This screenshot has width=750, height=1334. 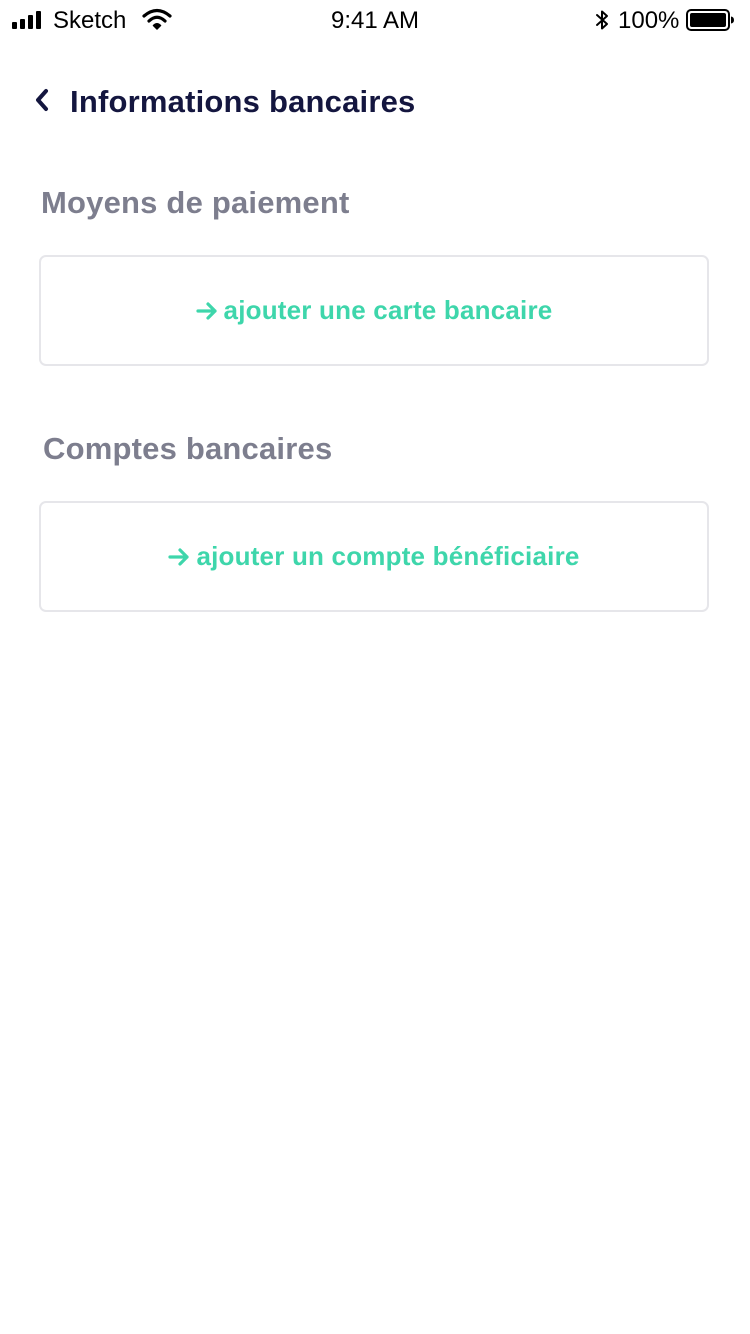 What do you see at coordinates (243, 101) in the screenshot?
I see `page-title: Informations bancaires` at bounding box center [243, 101].